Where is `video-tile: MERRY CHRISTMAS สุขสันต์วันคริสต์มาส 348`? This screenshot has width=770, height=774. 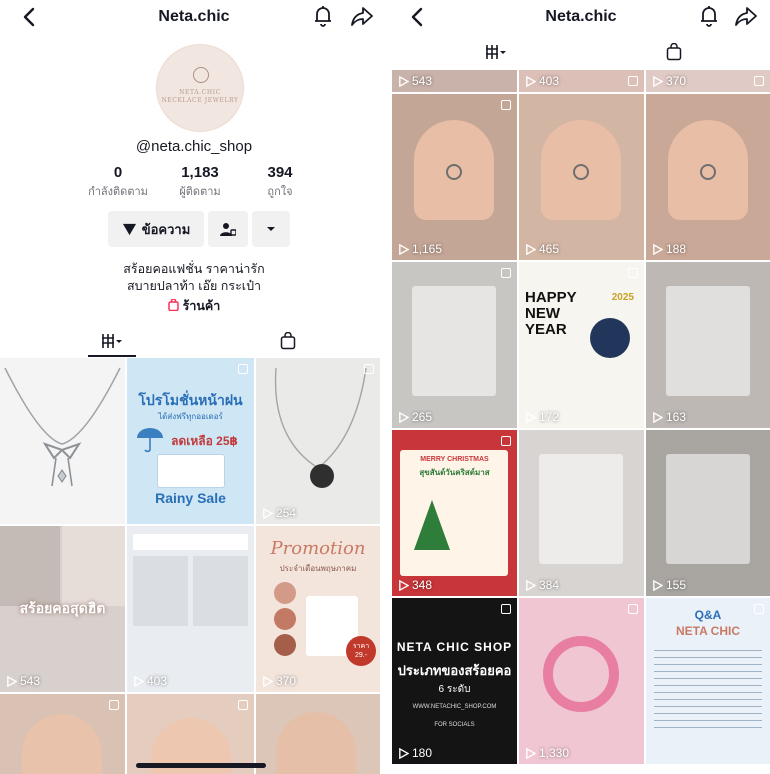
video-tile: MERRY CHRISTMAS สุขสันต์วันคริสต์มาส 348 is located at coordinates (454, 513).